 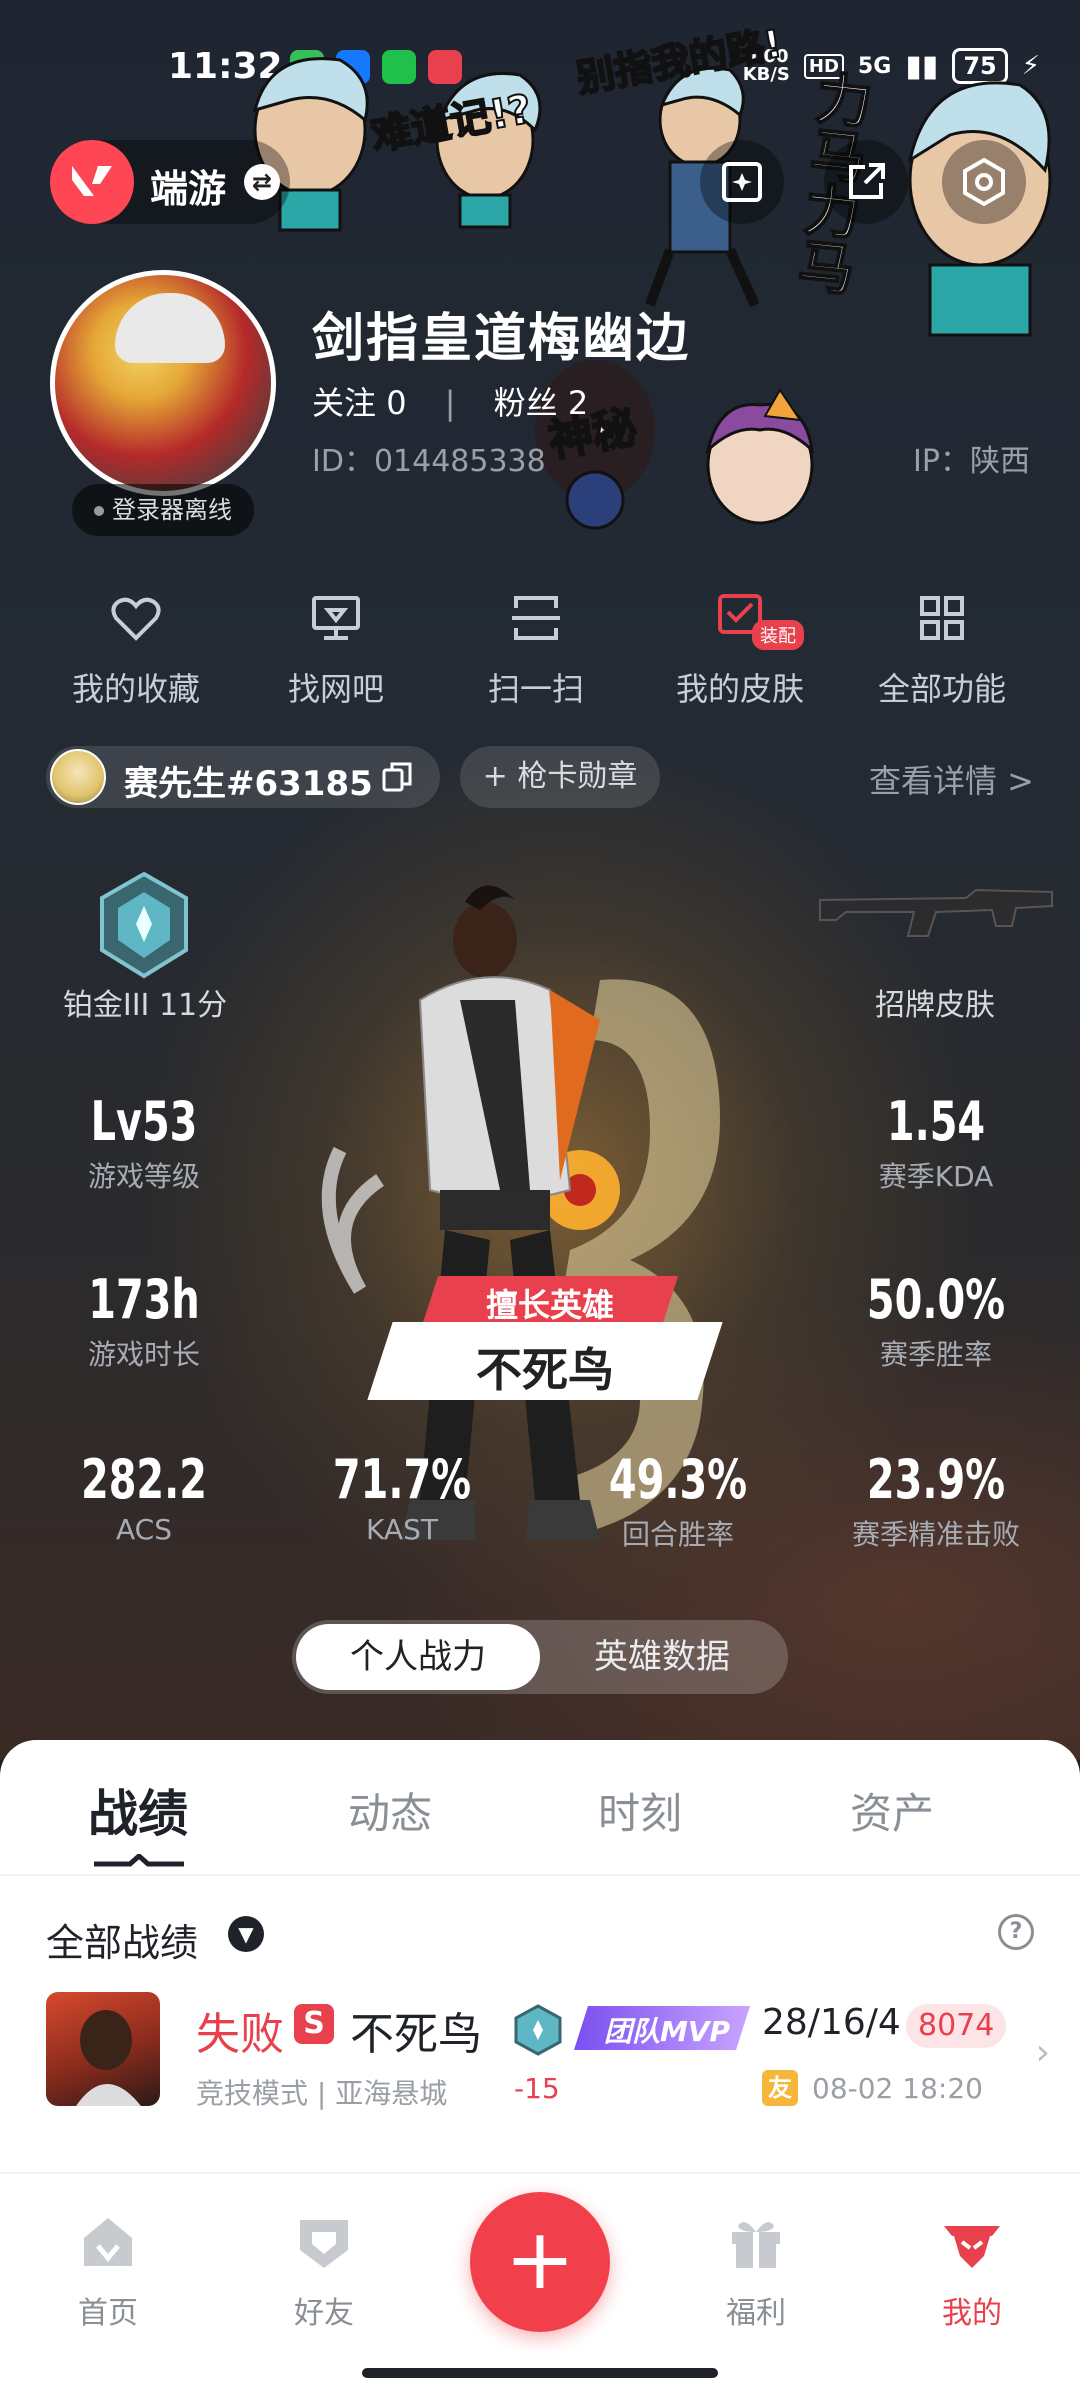 What do you see at coordinates (1000, 461) in the screenshot?
I see `ip-value: 陕西` at bounding box center [1000, 461].